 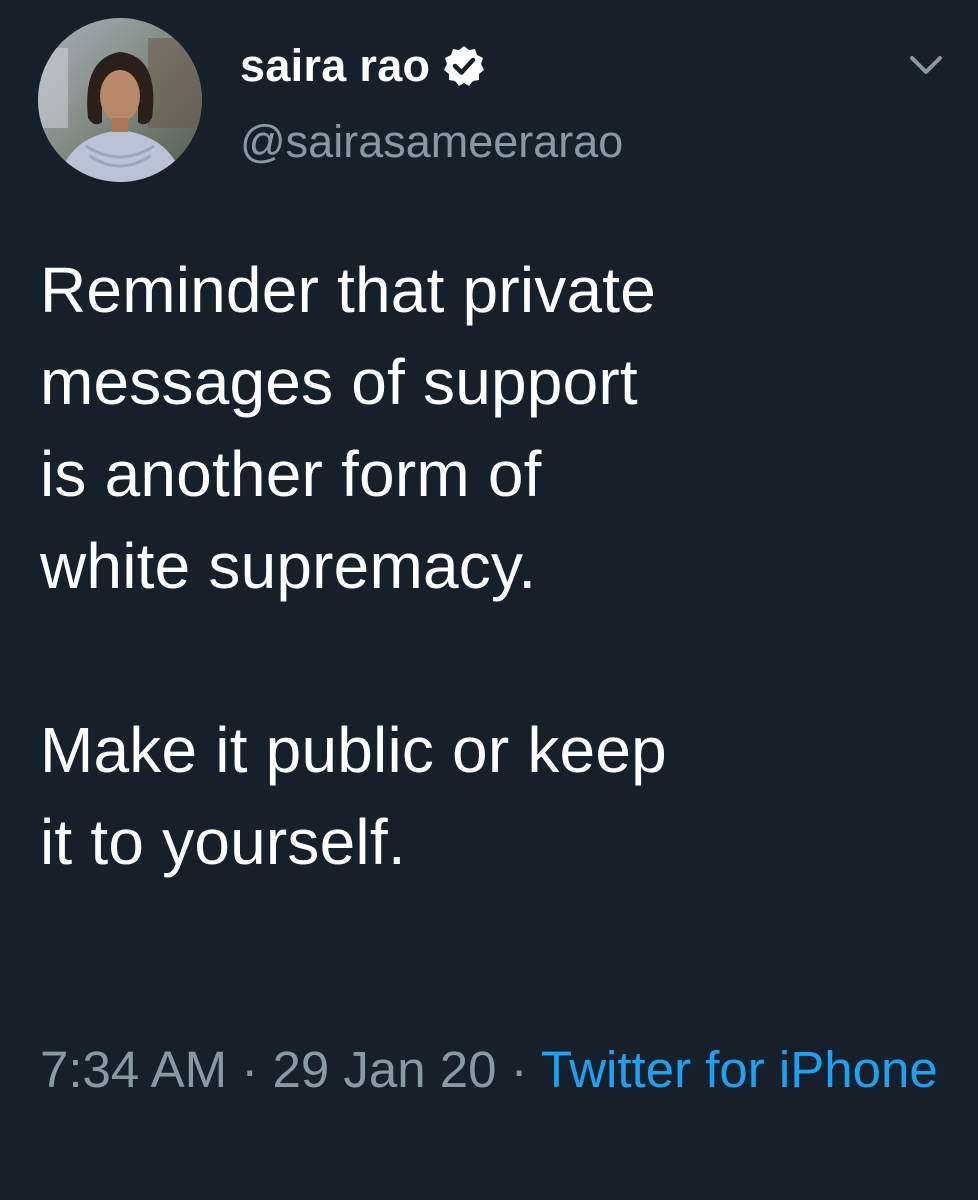 What do you see at coordinates (464, 66) in the screenshot?
I see `verified-badge-icon` at bounding box center [464, 66].